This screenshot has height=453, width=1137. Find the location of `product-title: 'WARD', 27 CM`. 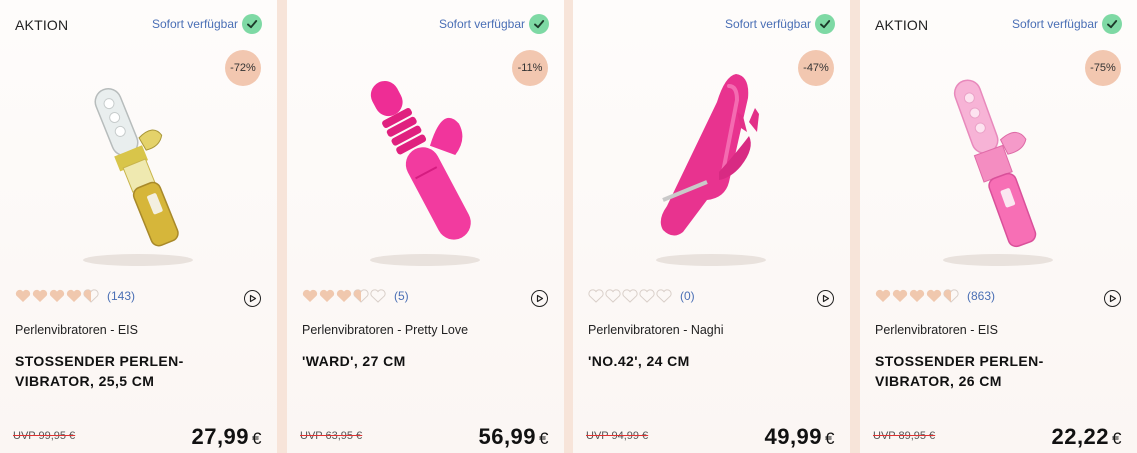

product-title: 'WARD', 27 CM is located at coordinates (422, 361).